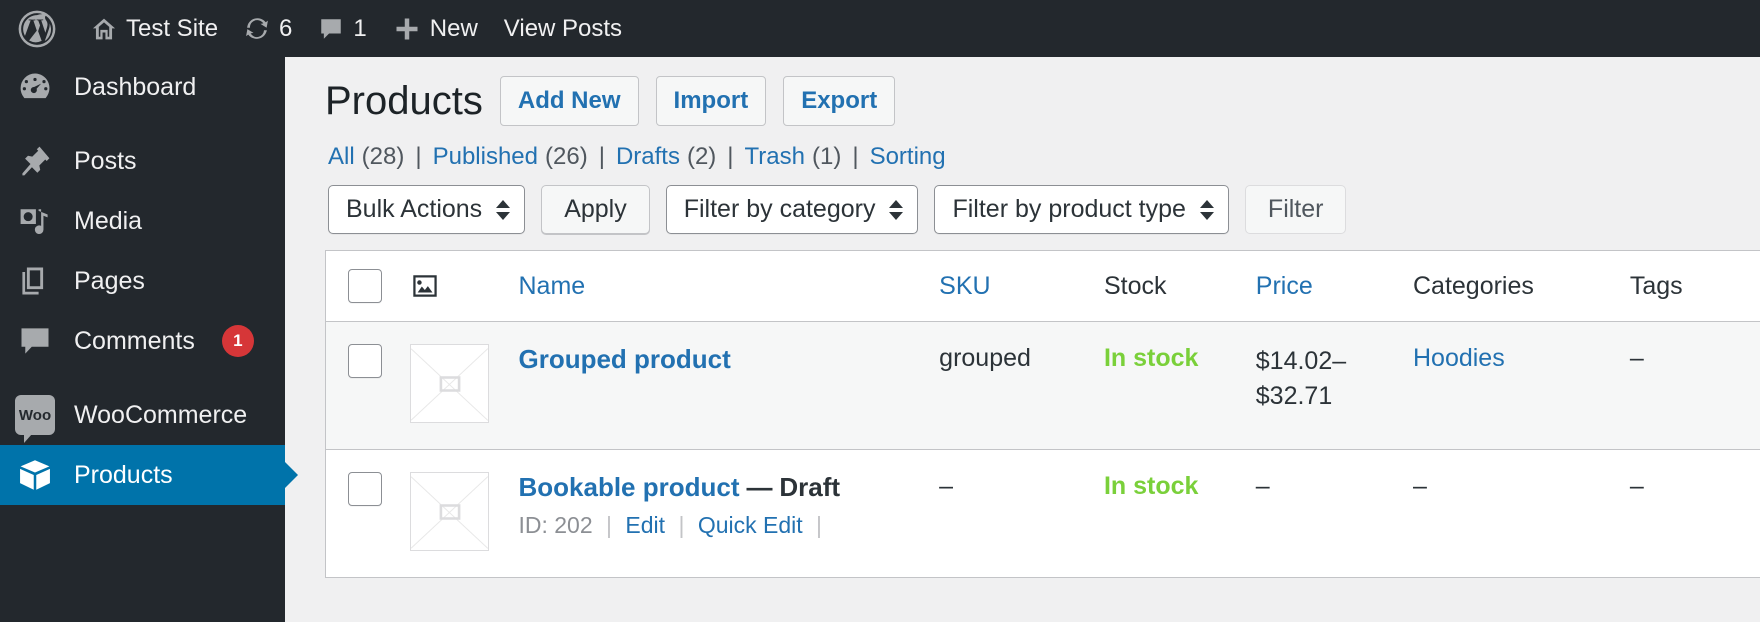 This screenshot has width=1760, height=622. I want to click on status-link-published: Published (26), so click(510, 157).